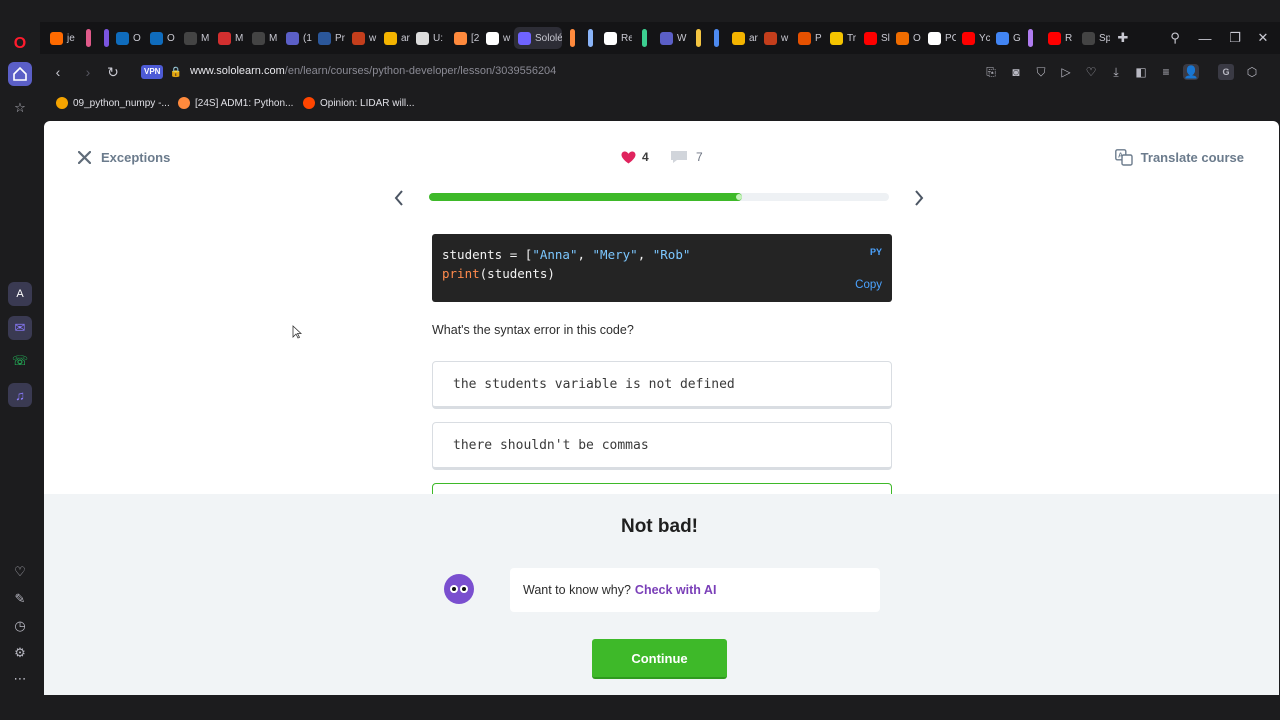  Describe the element at coordinates (507, 38) in the screenshot. I see `tab-label: w` at that location.